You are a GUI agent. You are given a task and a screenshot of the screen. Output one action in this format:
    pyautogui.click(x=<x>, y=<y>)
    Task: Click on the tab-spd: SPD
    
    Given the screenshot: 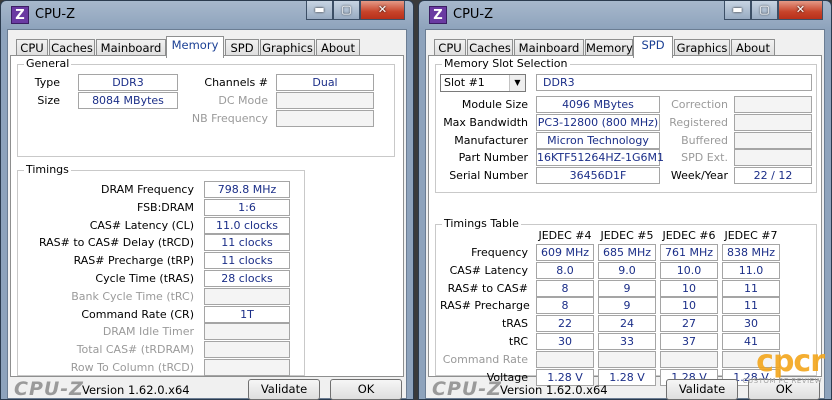 What is the action you would take?
    pyautogui.click(x=653, y=47)
    